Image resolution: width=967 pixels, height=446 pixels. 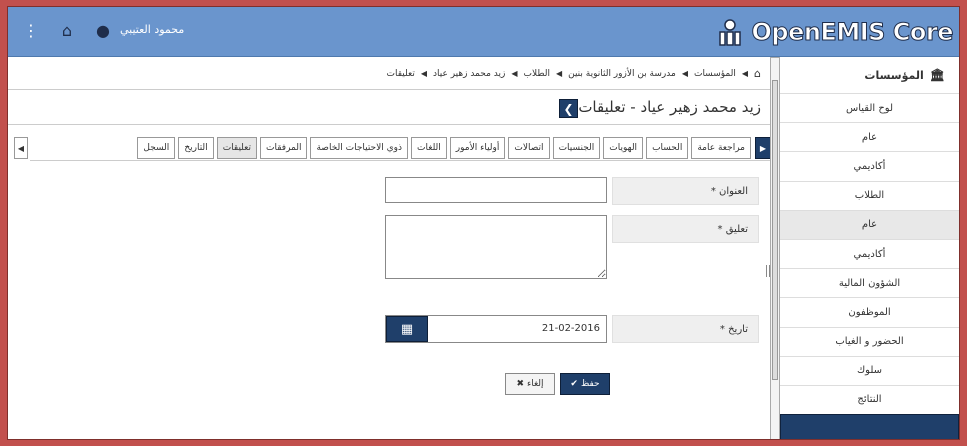 What do you see at coordinates (685, 191) in the screenshot?
I see `title-label: * العنوان` at bounding box center [685, 191].